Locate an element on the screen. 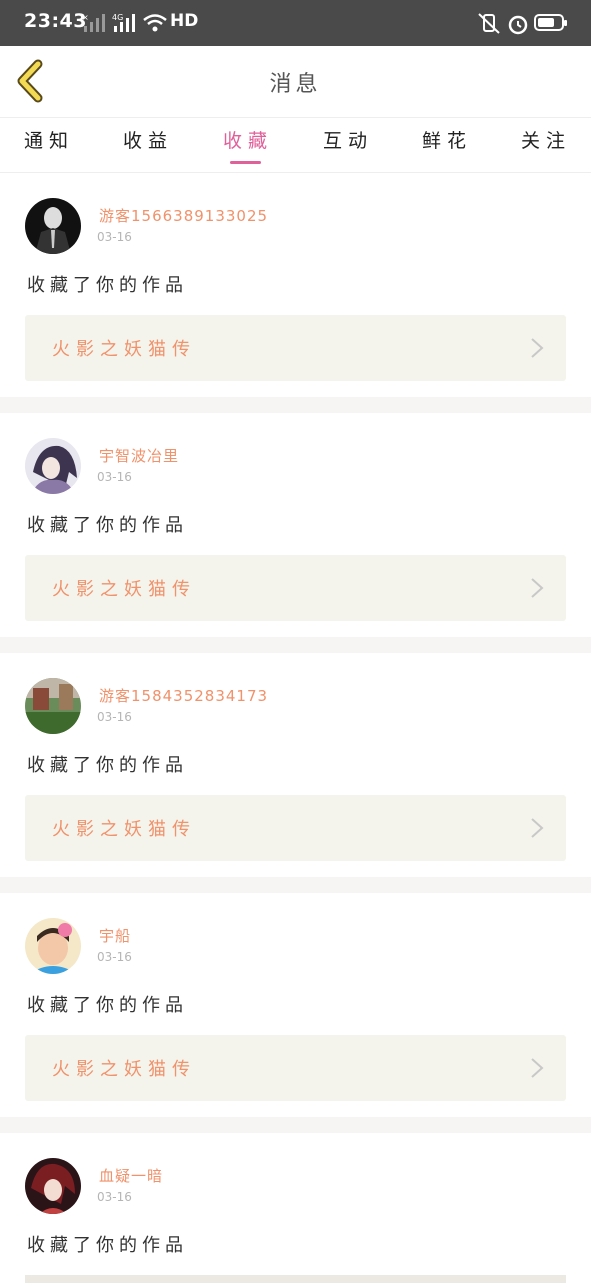  username: 血疑一暗 is located at coordinates (131, 1175).